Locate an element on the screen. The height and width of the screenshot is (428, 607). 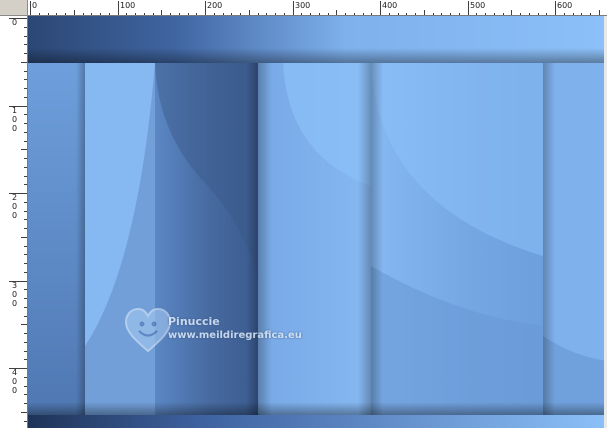
ruler-label: 600 is located at coordinates (565, 5).